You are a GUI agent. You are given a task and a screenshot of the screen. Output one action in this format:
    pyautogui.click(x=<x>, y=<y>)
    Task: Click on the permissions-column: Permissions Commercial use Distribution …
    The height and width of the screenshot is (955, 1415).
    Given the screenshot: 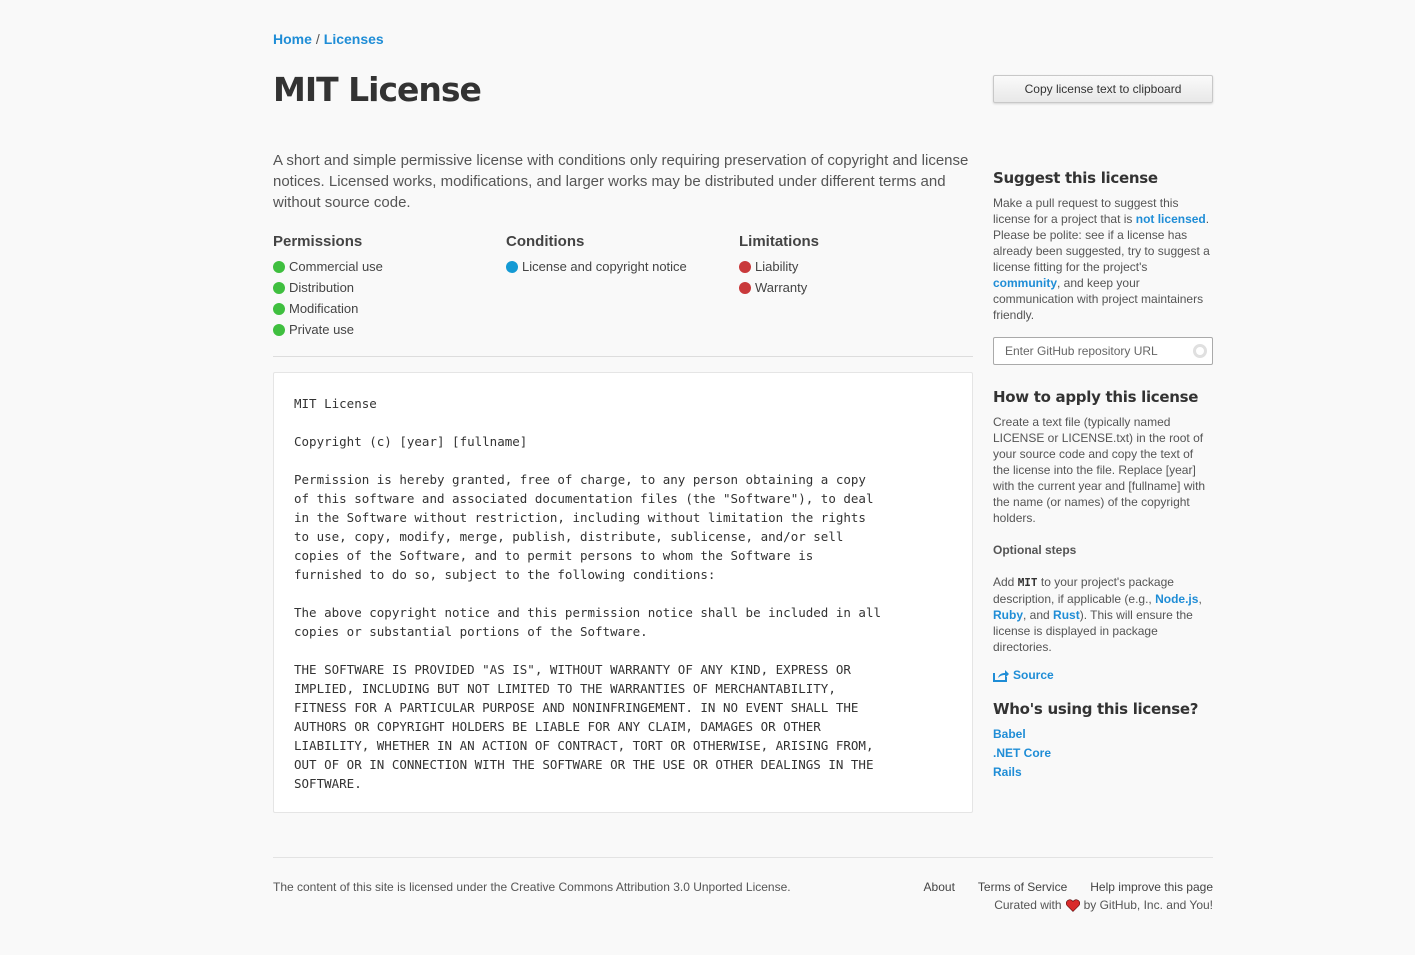 What is the action you would take?
    pyautogui.click(x=388, y=288)
    